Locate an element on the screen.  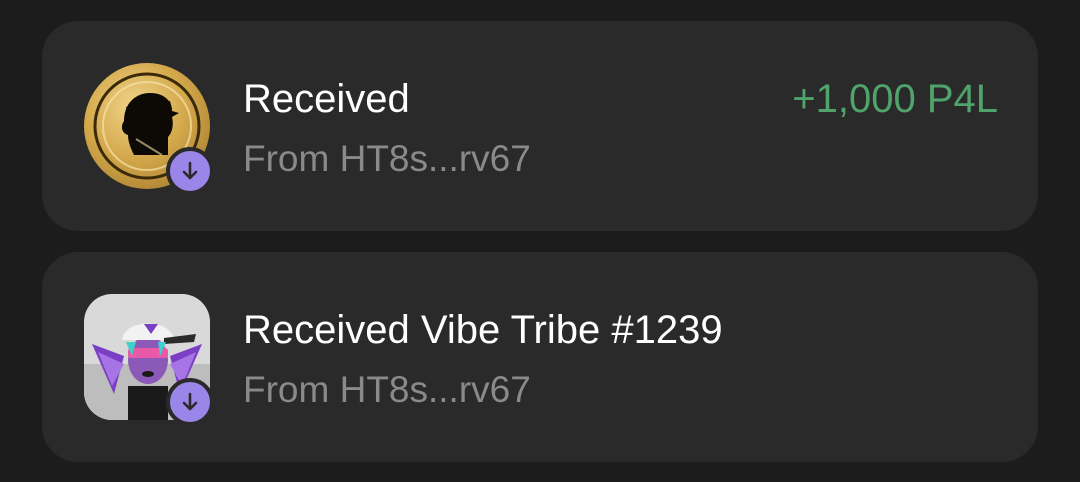
transaction-title: Received Vibe Tribe #1239 is located at coordinates (483, 330).